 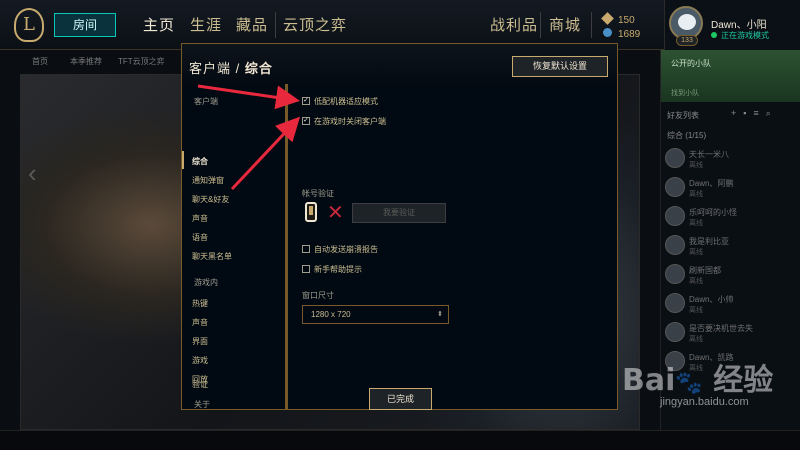 I want to click on settings-nav-ingame-sound: 声音, so click(x=200, y=322).